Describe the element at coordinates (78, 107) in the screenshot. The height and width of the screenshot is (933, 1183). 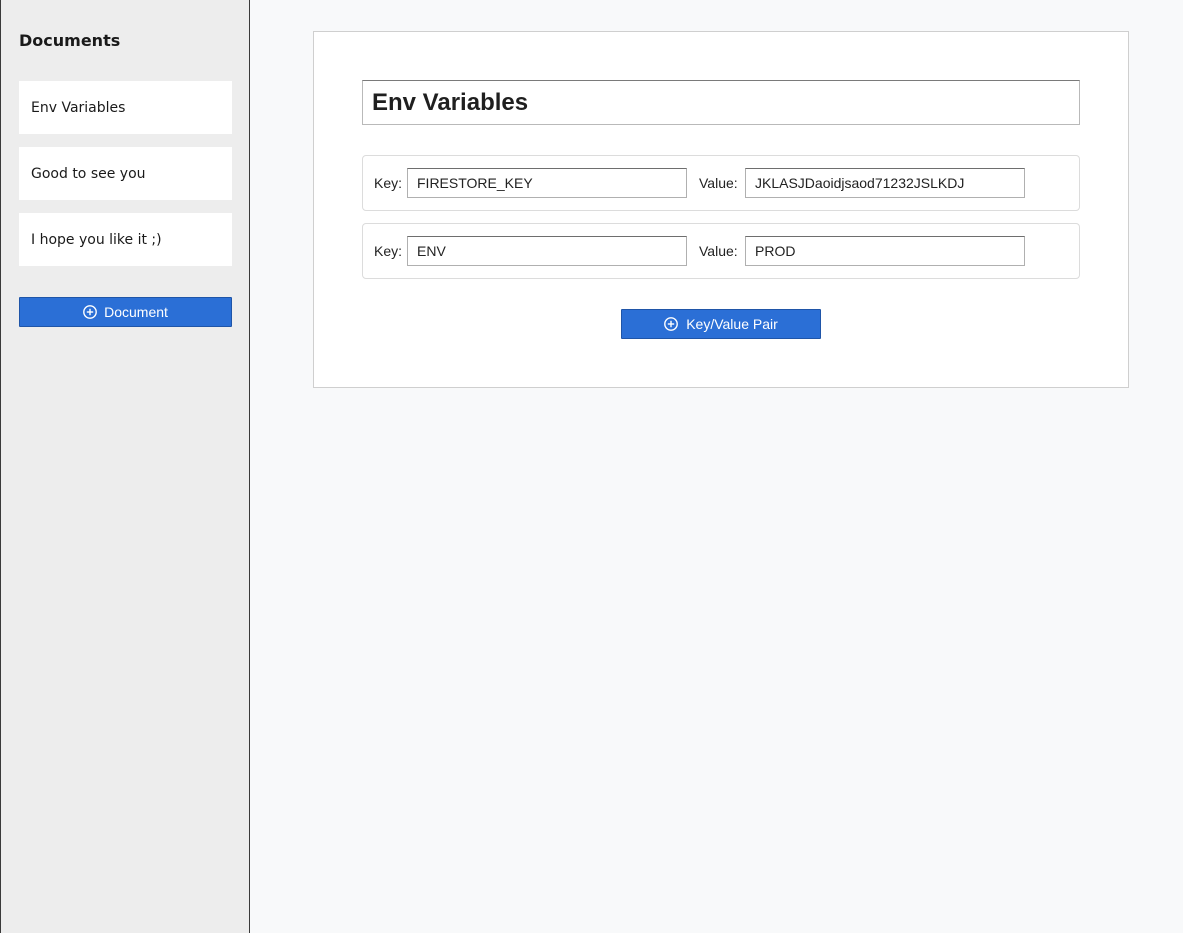
I see `document-item-label: Env Variables` at that location.